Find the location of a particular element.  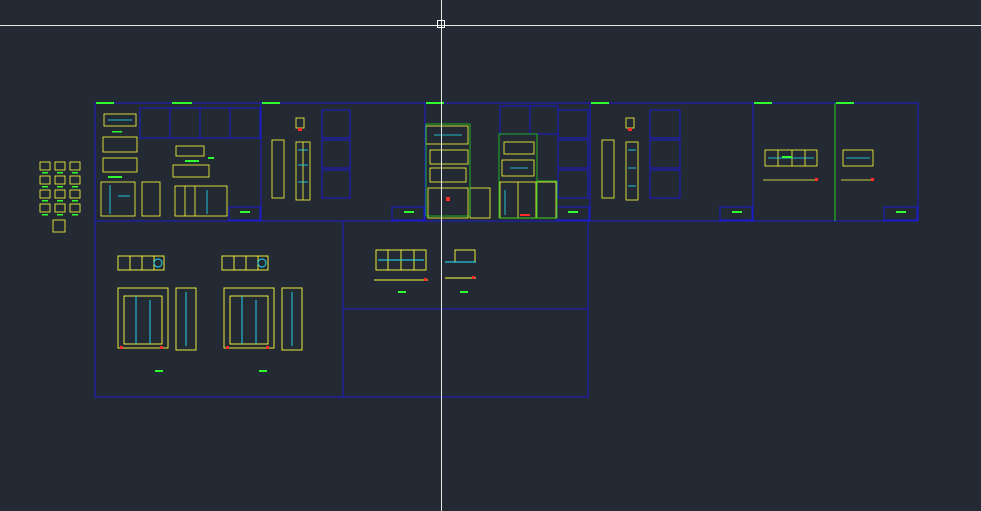

lower-left-elevations is located at coordinates (210, 313).